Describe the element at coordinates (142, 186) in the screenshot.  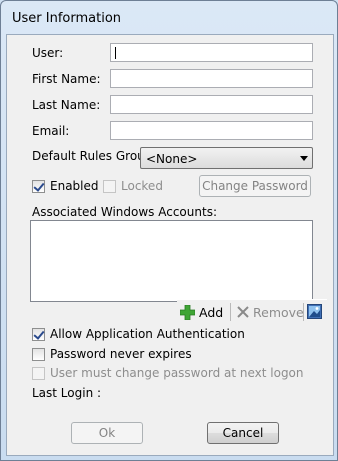
I see `locked-label: Locked` at that location.